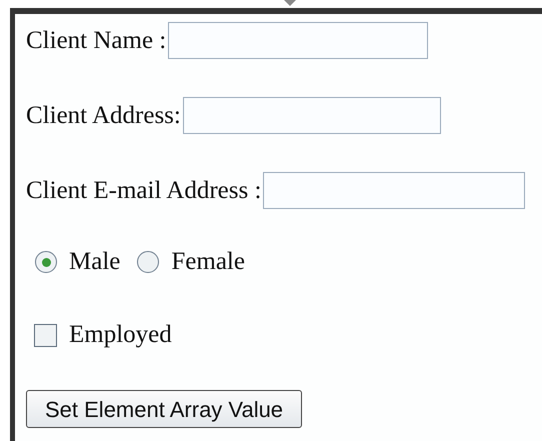 The width and height of the screenshot is (542, 441). What do you see at coordinates (208, 262) in the screenshot?
I see `radio-label: Female` at bounding box center [208, 262].